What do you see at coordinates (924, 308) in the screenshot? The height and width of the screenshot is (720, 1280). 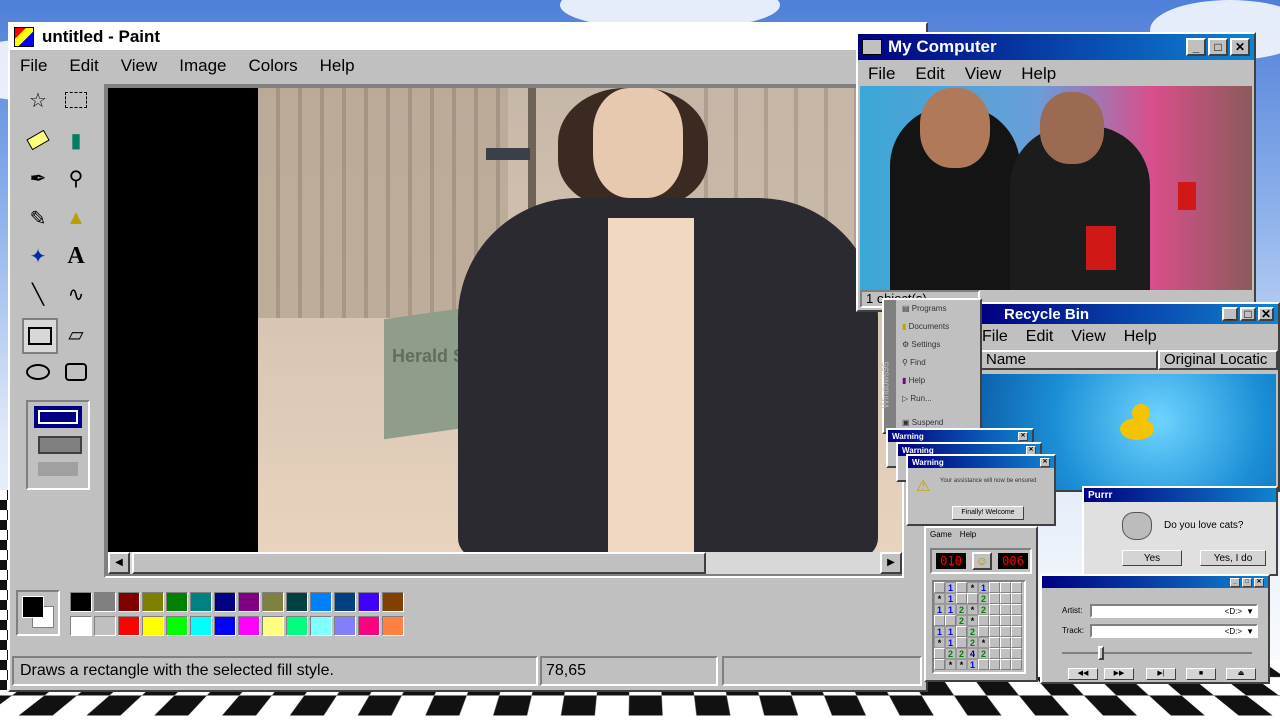 I see `start-item-programs: ▤ Programs` at bounding box center [924, 308].